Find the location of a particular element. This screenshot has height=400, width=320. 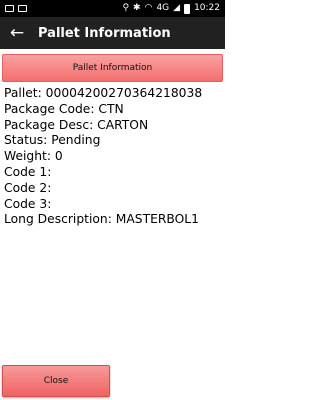

detail-weight: Weight: 0 is located at coordinates (33, 156).